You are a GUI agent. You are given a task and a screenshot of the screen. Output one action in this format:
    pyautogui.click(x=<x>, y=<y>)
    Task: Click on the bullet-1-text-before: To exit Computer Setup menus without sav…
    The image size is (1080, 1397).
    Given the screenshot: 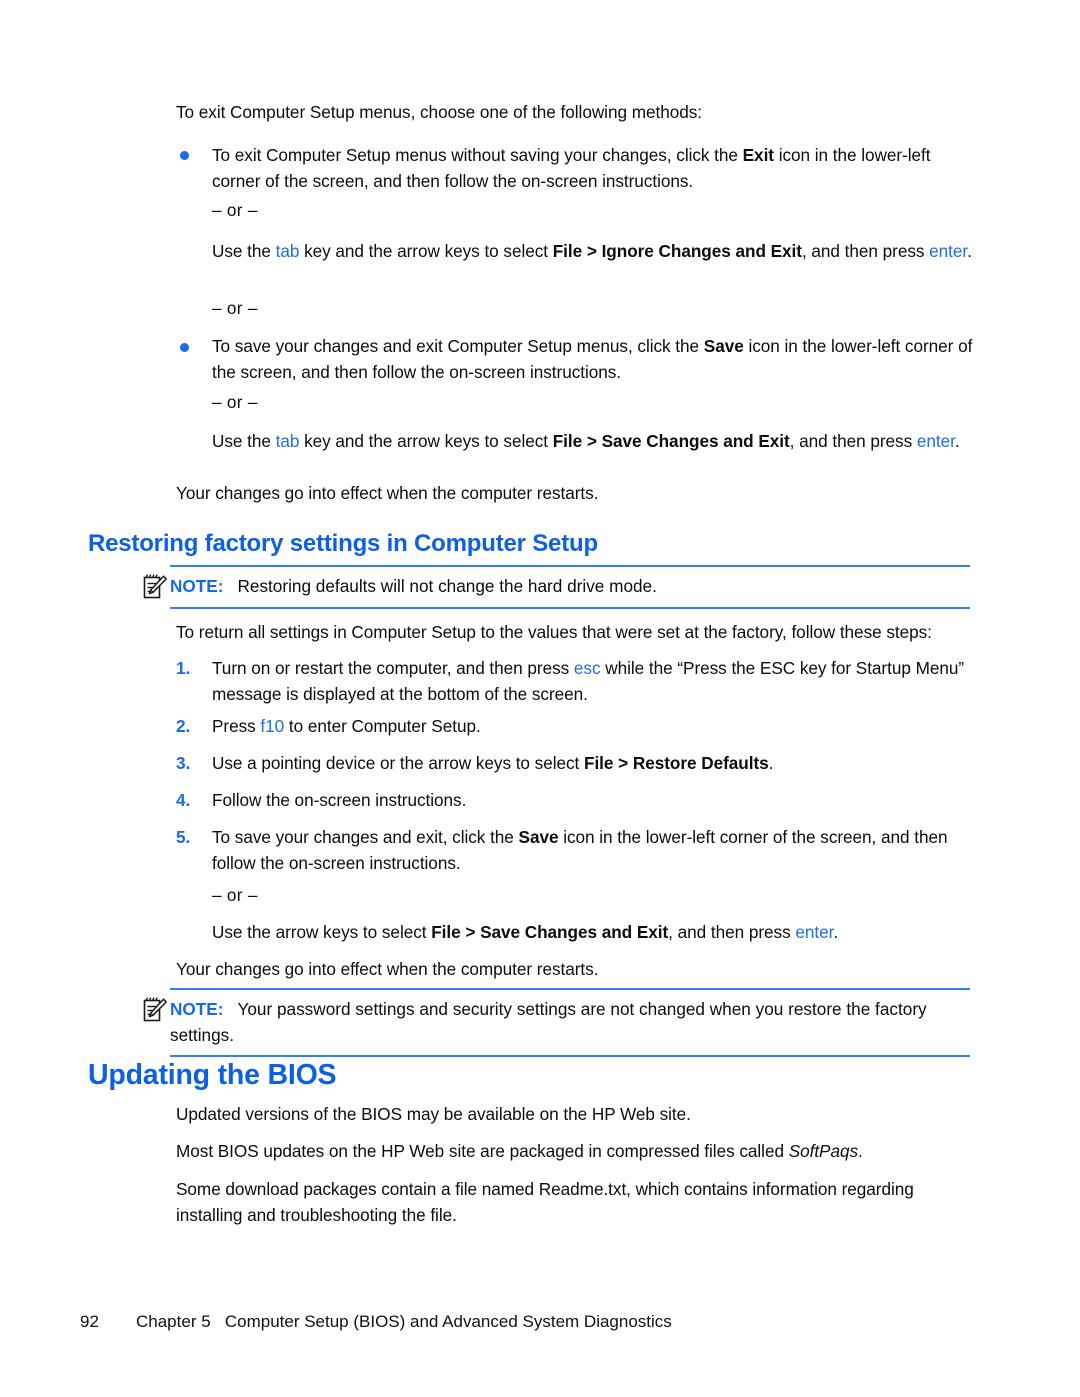 What is the action you would take?
    pyautogui.click(x=477, y=155)
    